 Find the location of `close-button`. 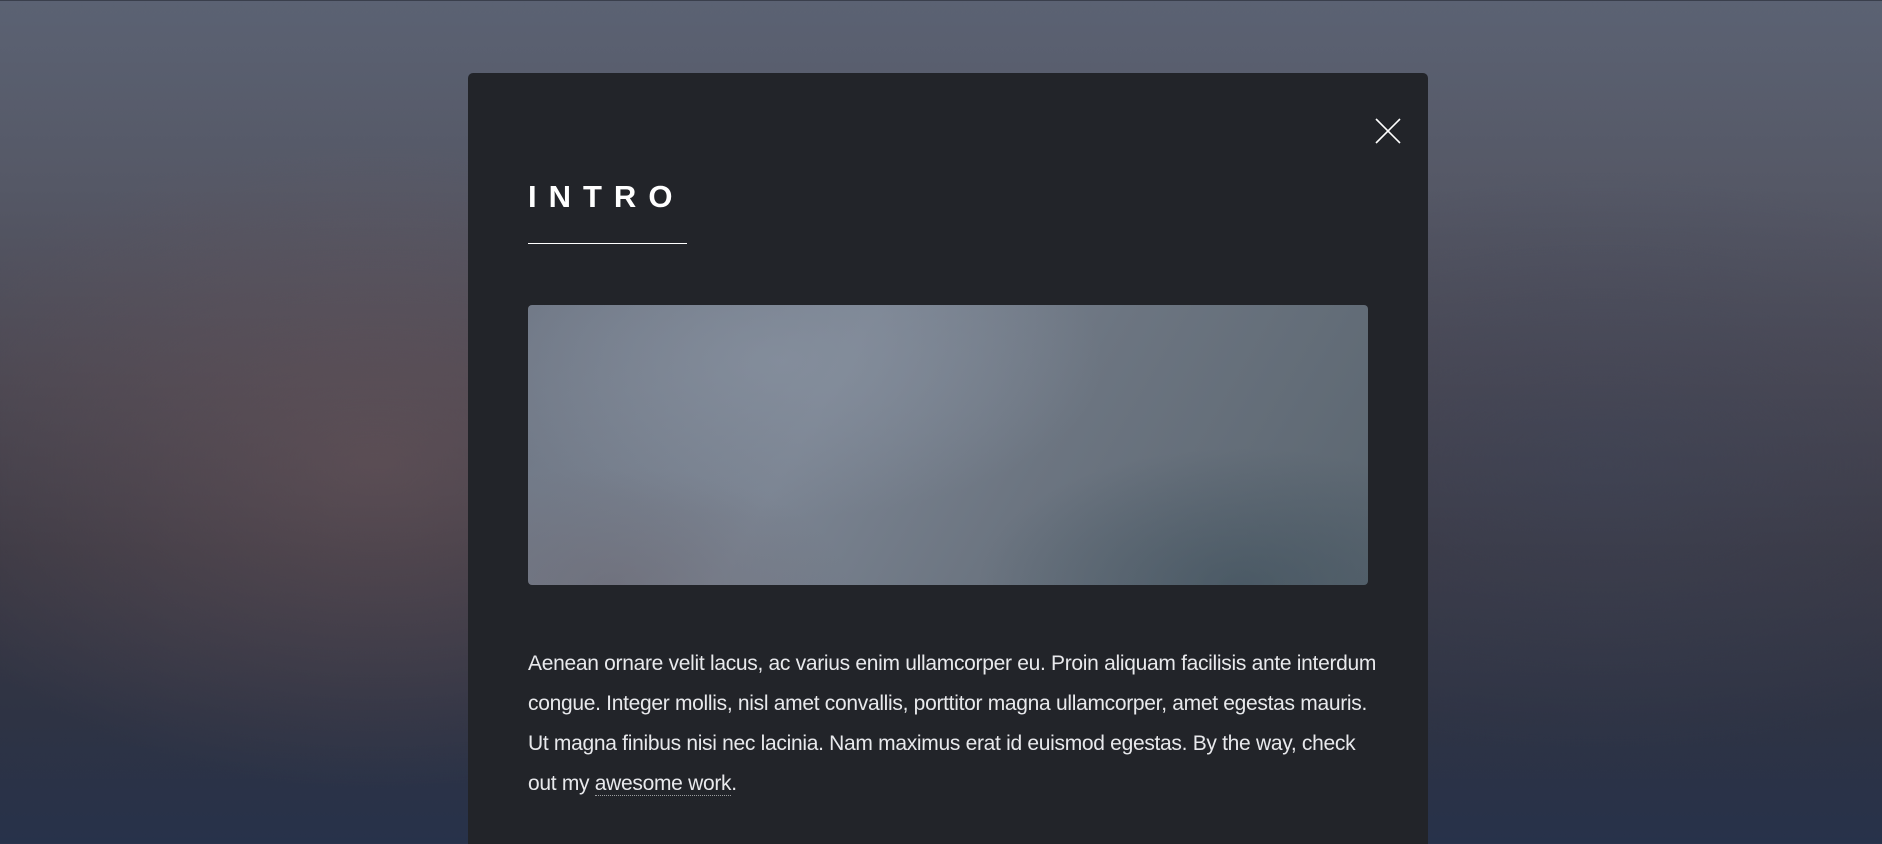

close-button is located at coordinates (1388, 131).